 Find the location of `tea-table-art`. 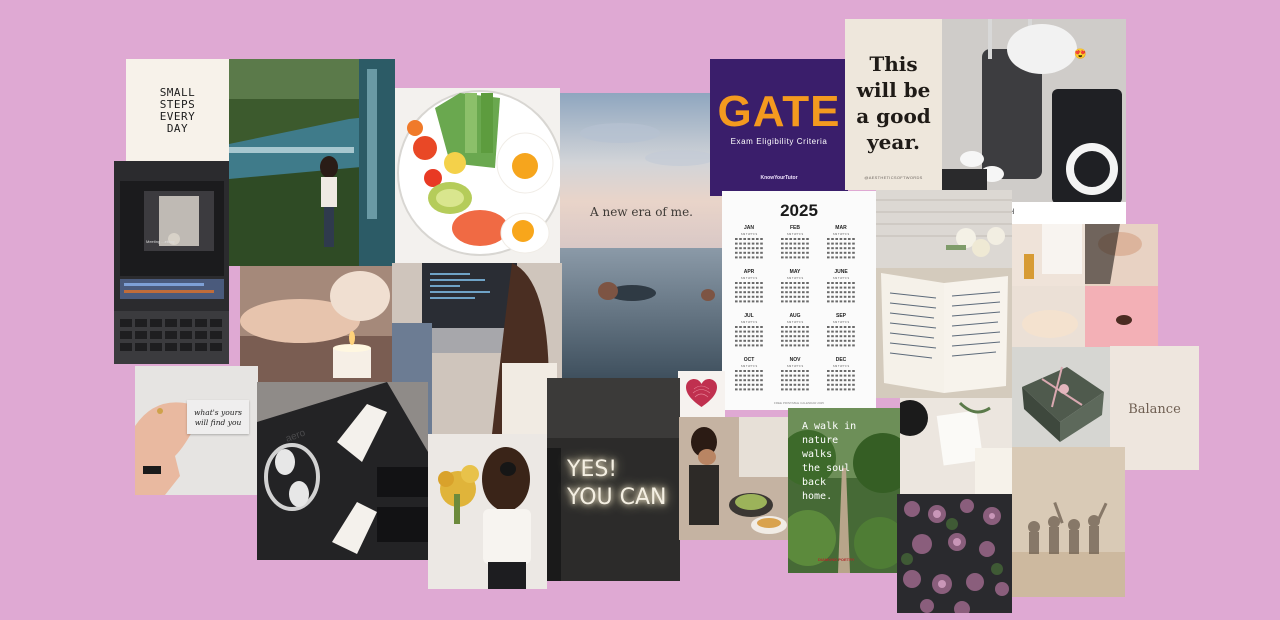

tea-table-art is located at coordinates (956, 446).